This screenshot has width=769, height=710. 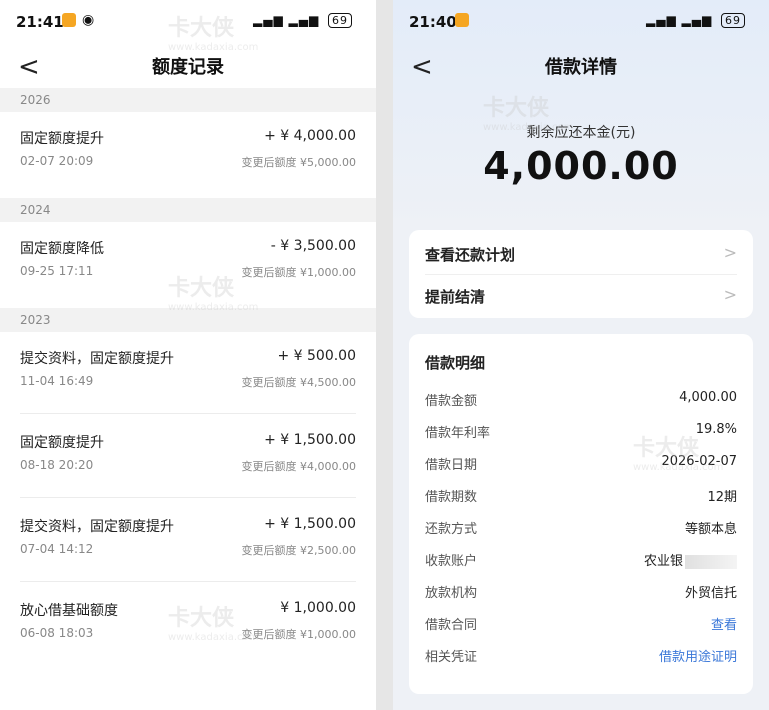 I want to click on page-title: 额度记录, so click(x=188, y=67).